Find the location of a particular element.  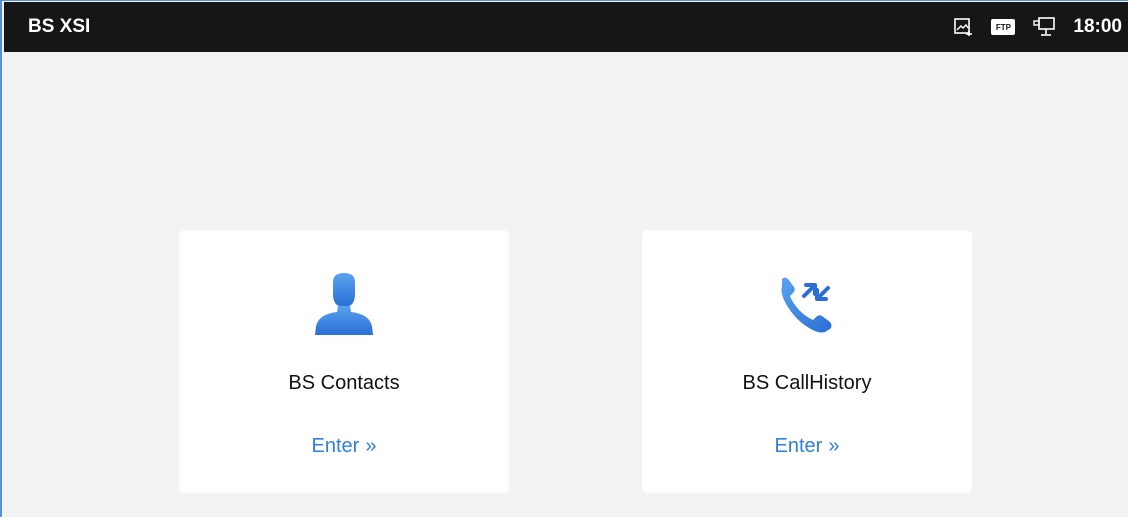

card-title: BS CallHistory is located at coordinates (807, 383).